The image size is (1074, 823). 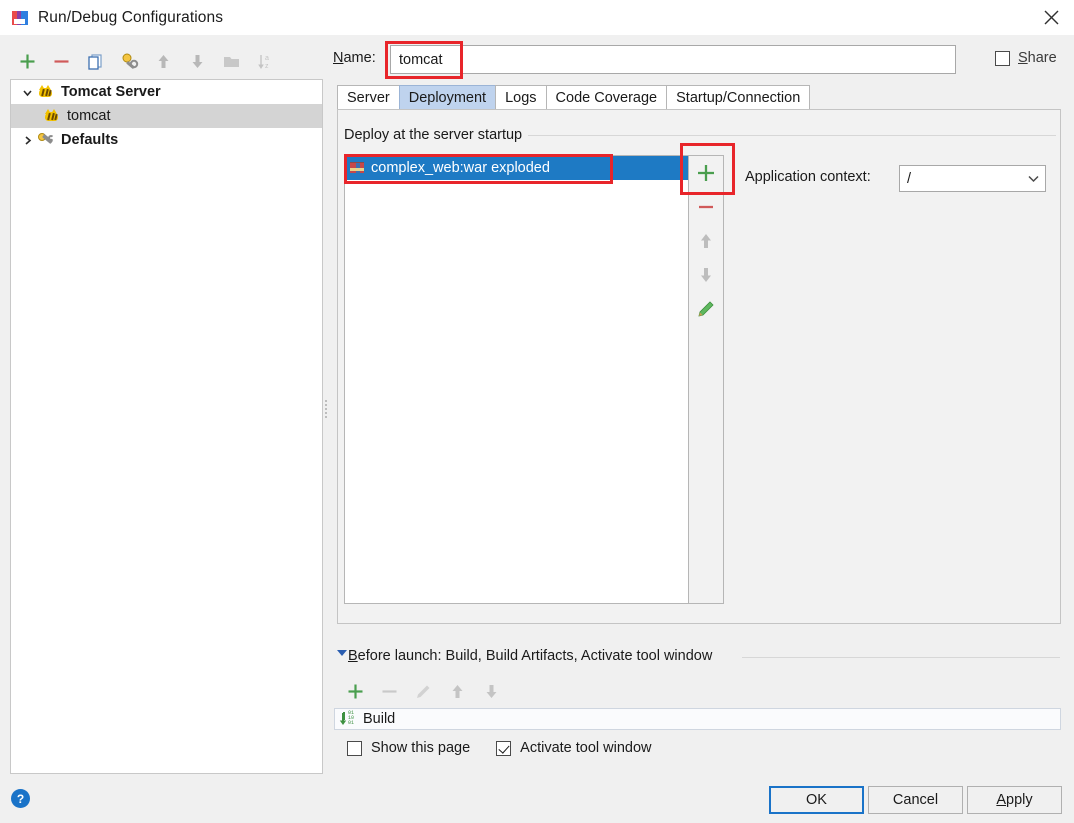 What do you see at coordinates (784, 135) in the screenshot?
I see `group-separator-line` at bounding box center [784, 135].